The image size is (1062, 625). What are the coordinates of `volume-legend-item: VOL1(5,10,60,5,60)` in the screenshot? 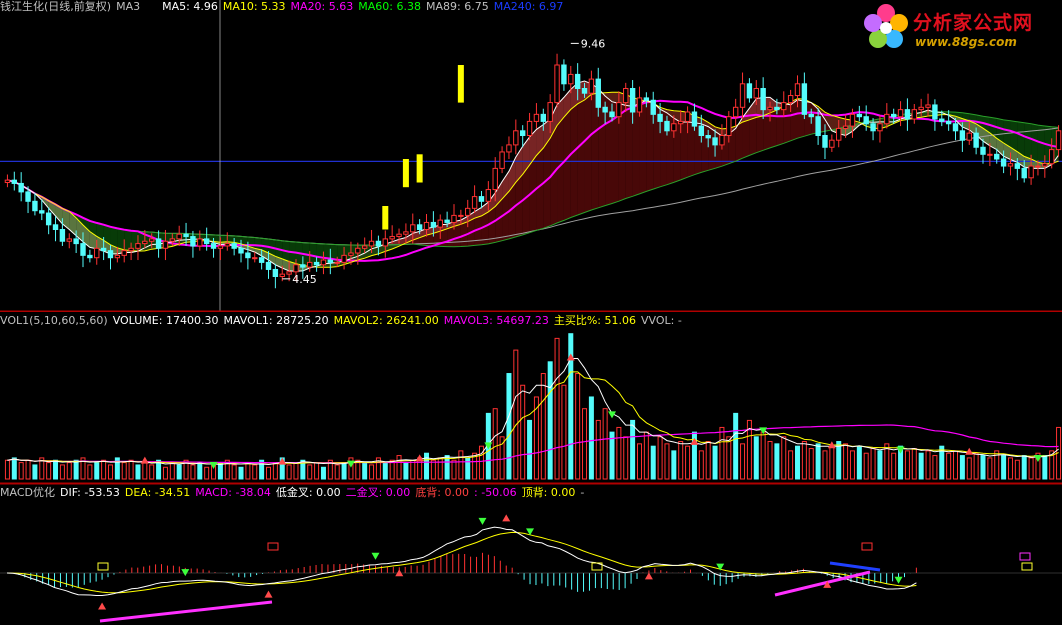 It's located at (54, 320).